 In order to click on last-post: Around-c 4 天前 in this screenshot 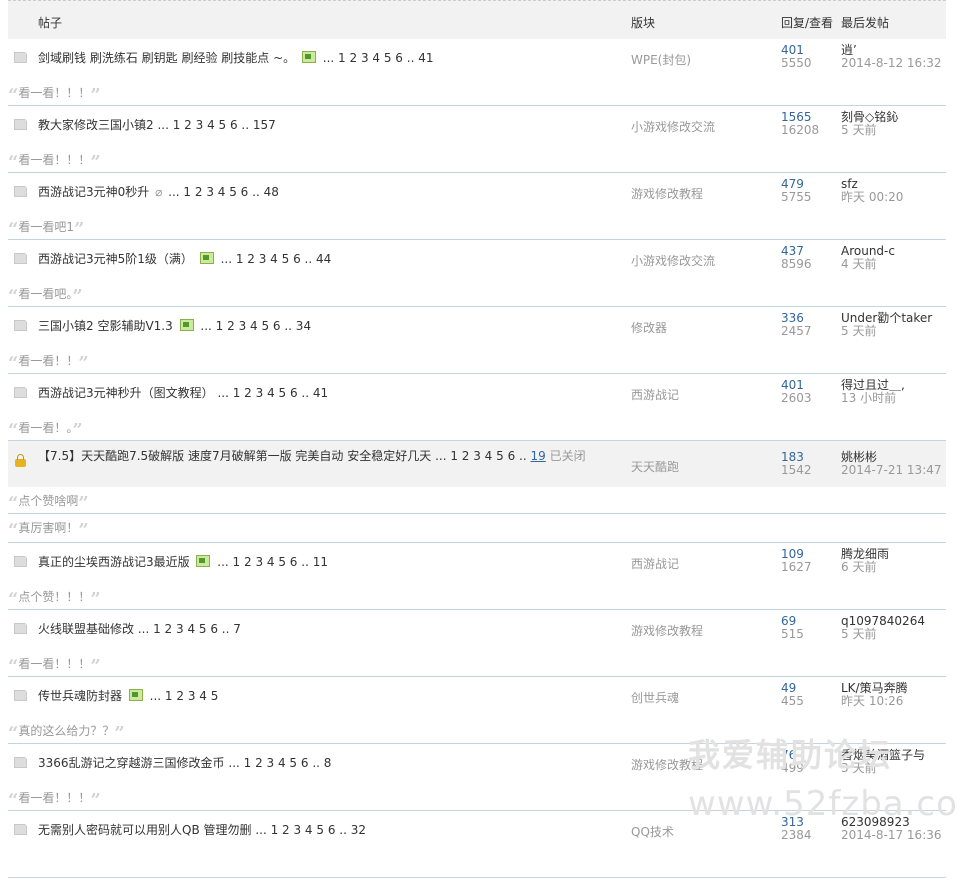, I will do `click(868, 258)`.